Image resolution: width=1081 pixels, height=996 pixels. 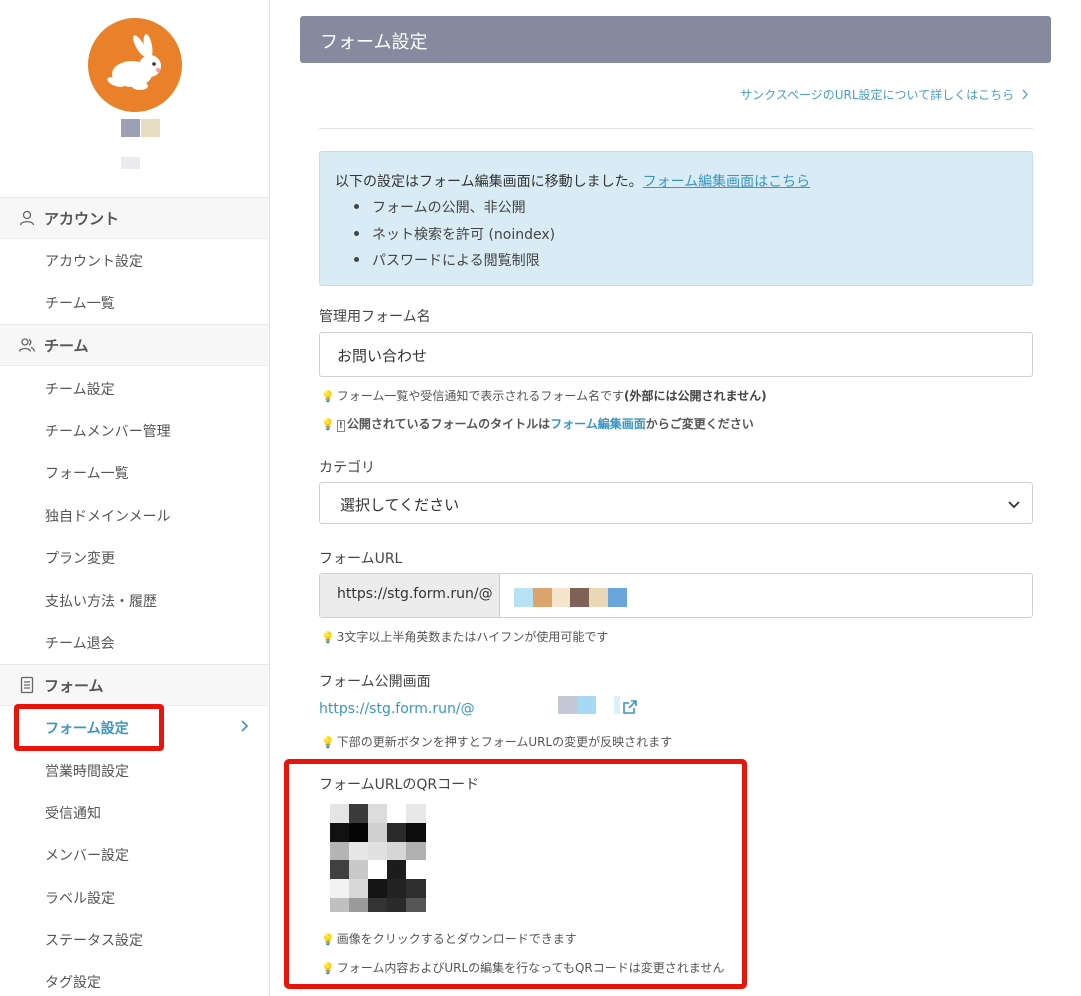 What do you see at coordinates (73, 813) in the screenshot?
I see `sidebar-item-notifications: 受信通知` at bounding box center [73, 813].